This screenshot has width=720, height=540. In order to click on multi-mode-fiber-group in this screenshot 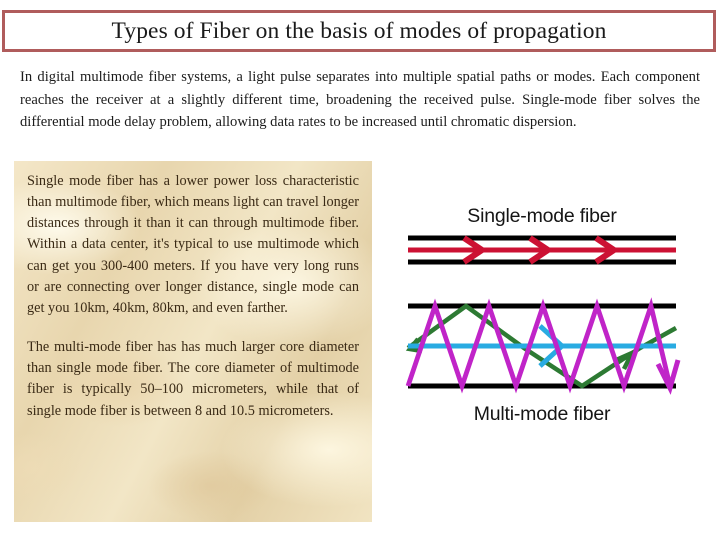, I will do `click(543, 346)`.